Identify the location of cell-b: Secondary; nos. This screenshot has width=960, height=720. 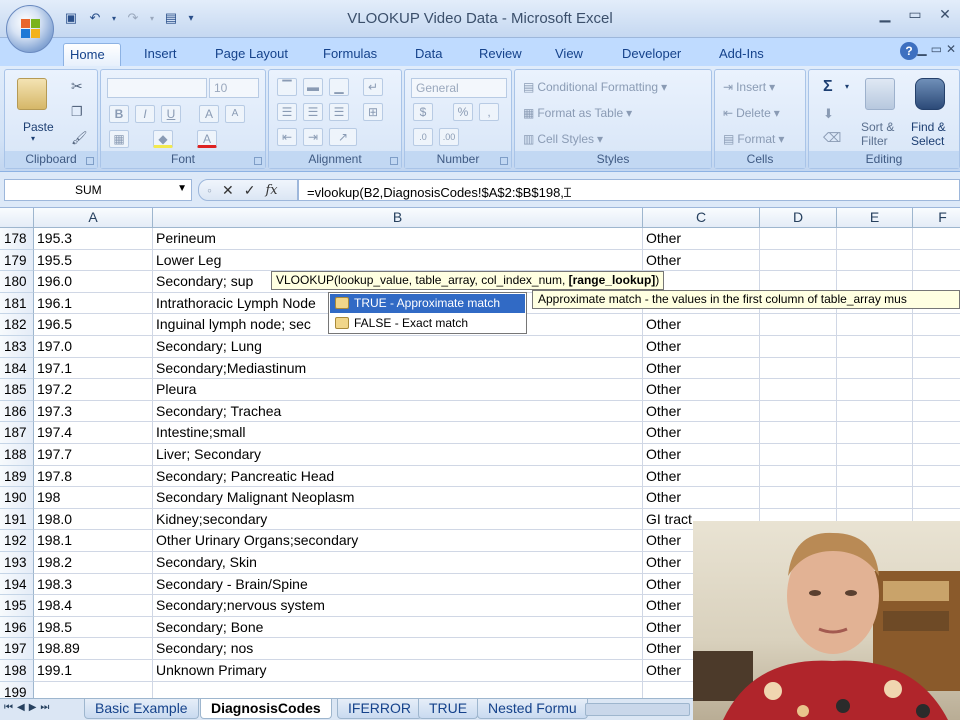
(398, 649).